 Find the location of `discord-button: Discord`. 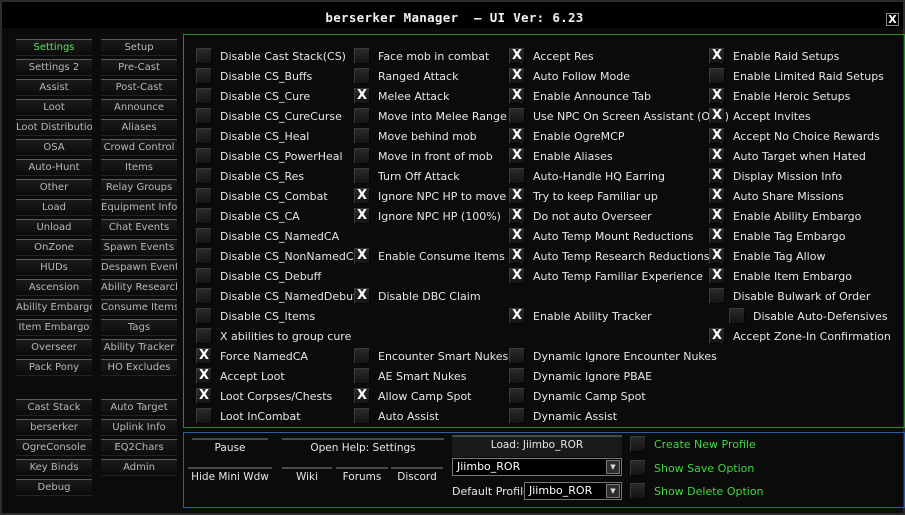

discord-button: Discord is located at coordinates (417, 478).